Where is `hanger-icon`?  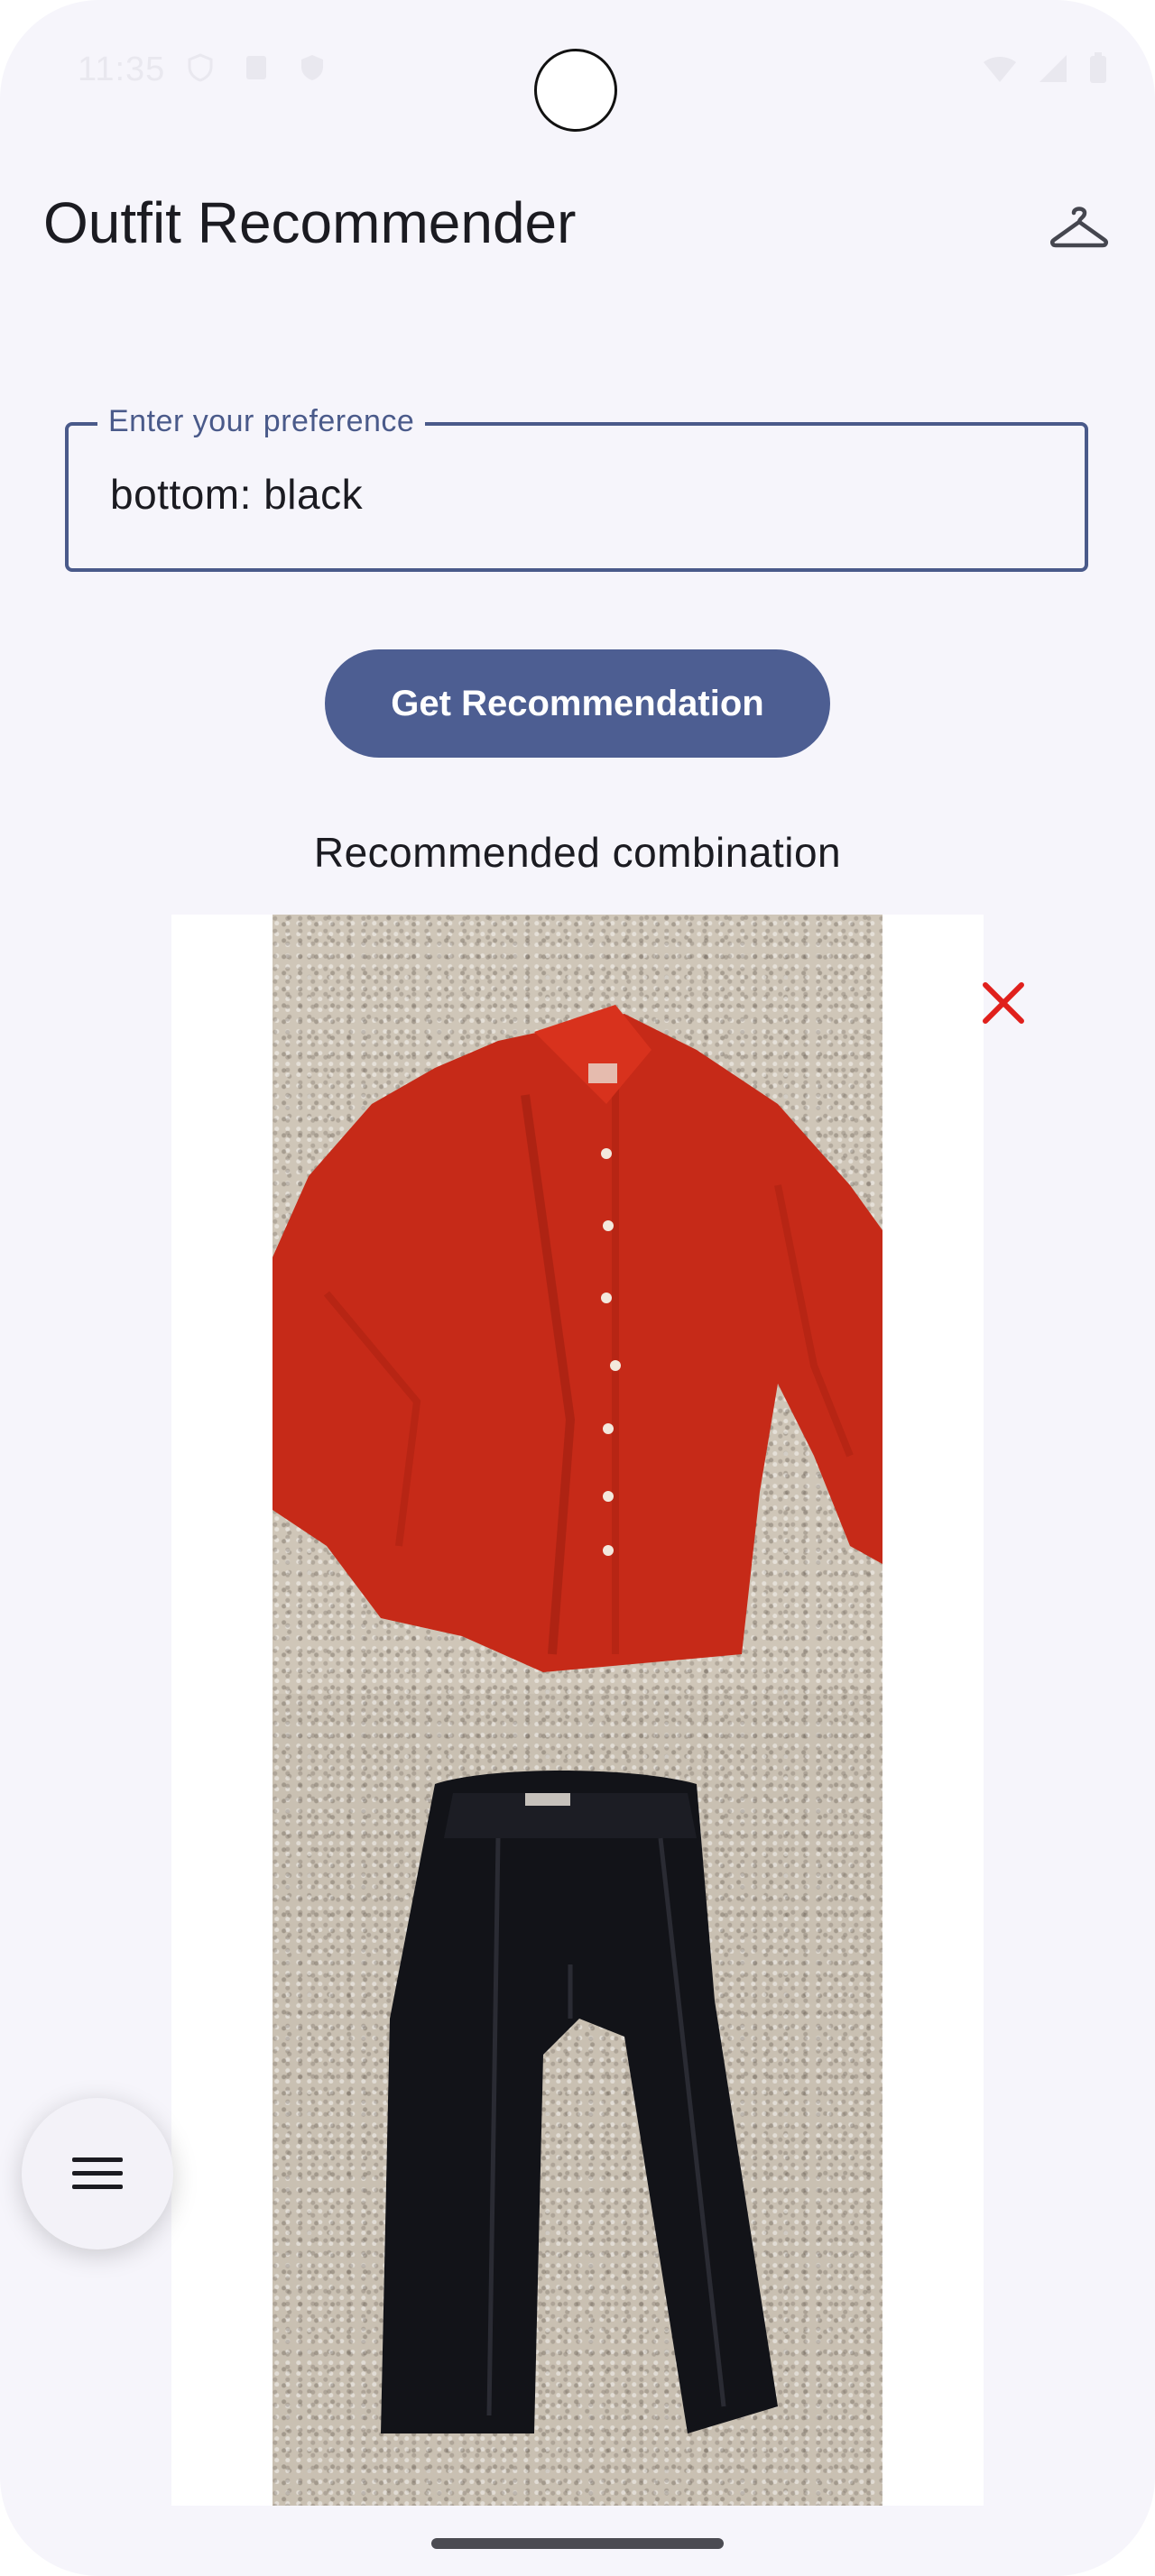 hanger-icon is located at coordinates (1079, 227).